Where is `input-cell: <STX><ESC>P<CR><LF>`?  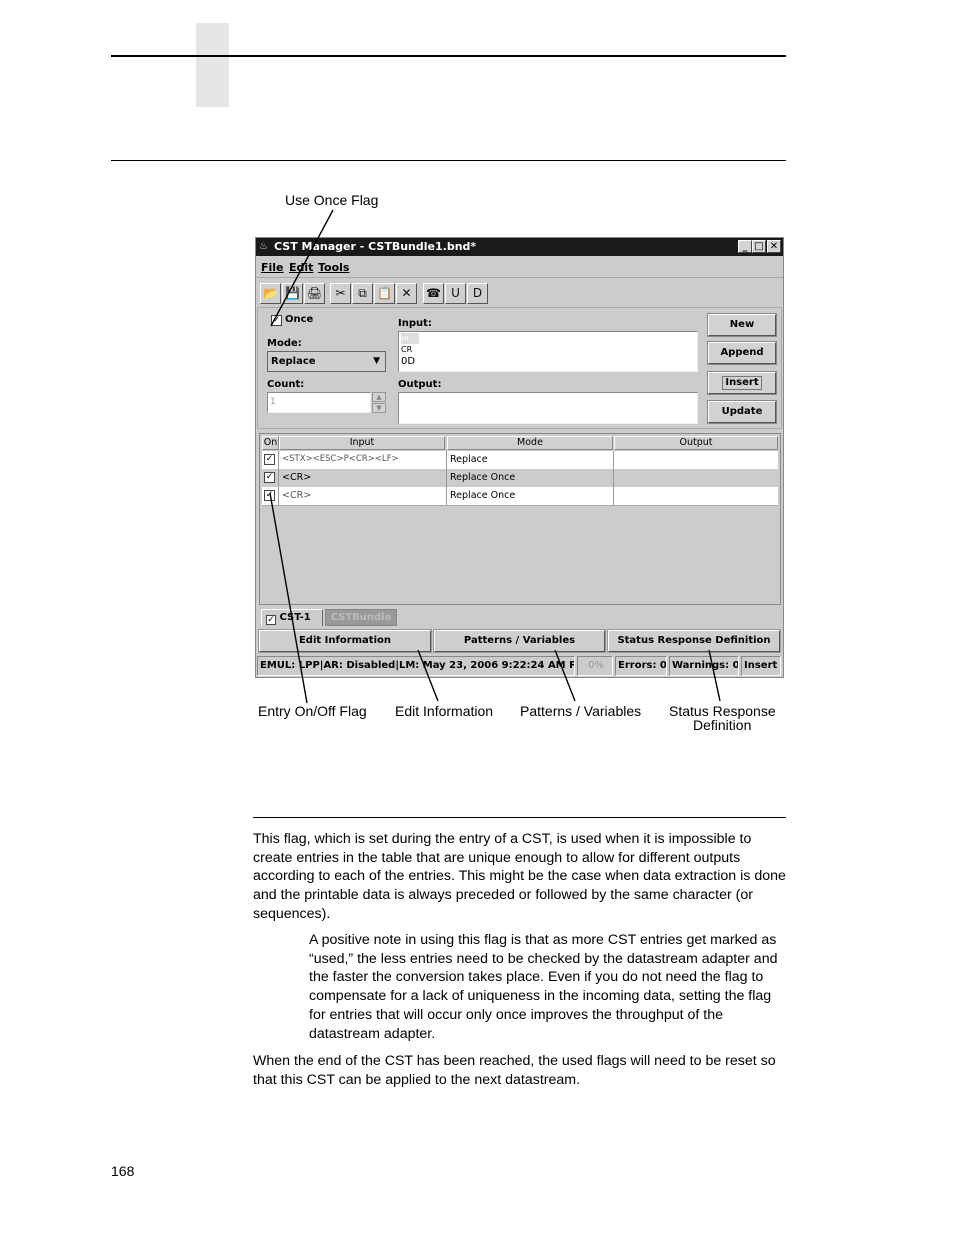 input-cell: <STX><ESC>P<CR><LF> is located at coordinates (363, 460).